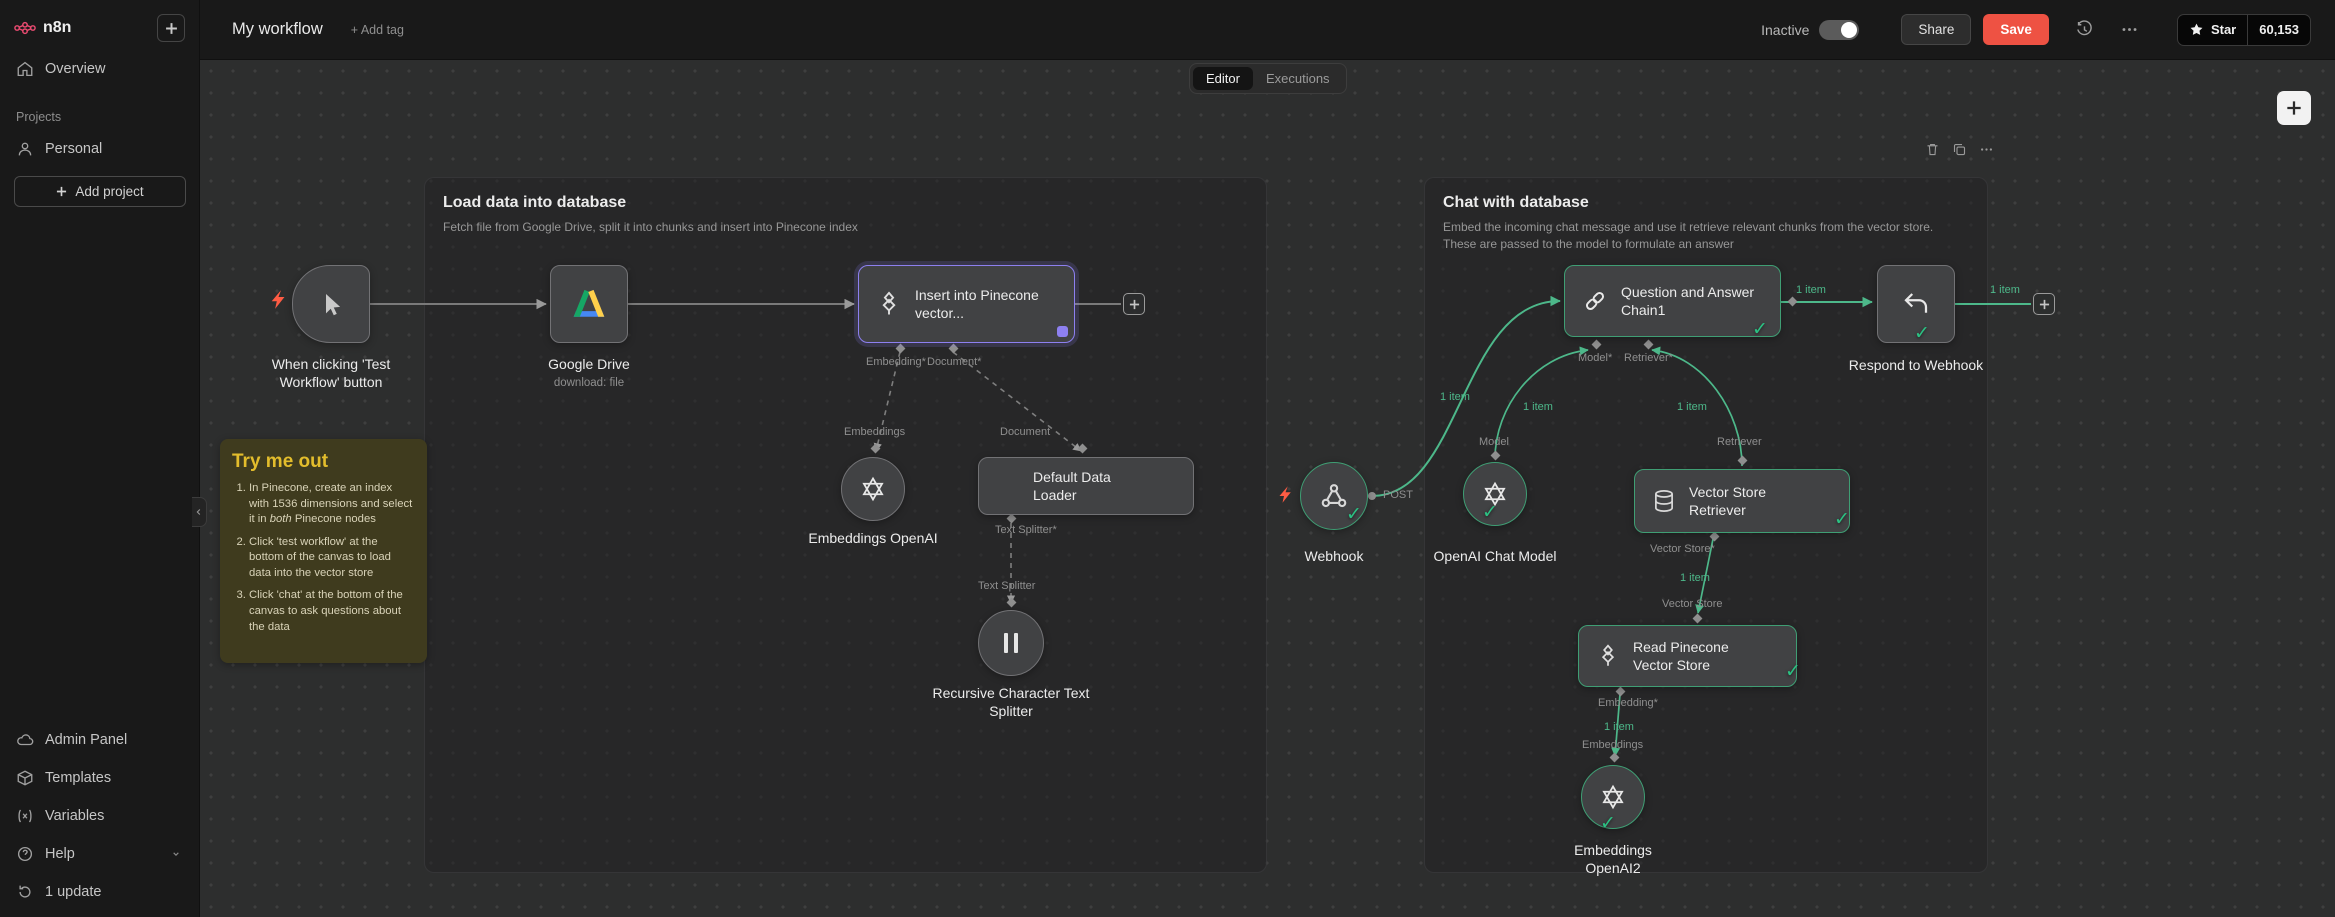  What do you see at coordinates (1007, 586) in the screenshot?
I see `output-label: Text Splitter` at bounding box center [1007, 586].